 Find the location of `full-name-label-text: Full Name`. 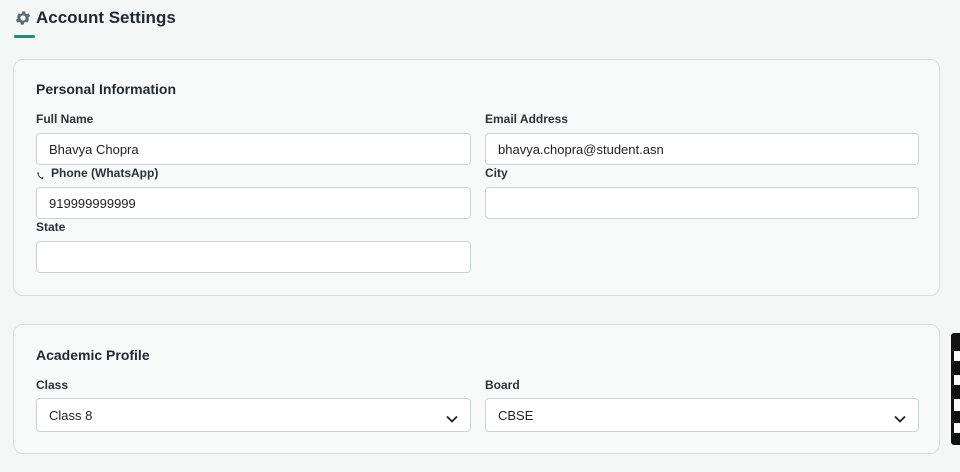

full-name-label-text: Full Name is located at coordinates (65, 119).